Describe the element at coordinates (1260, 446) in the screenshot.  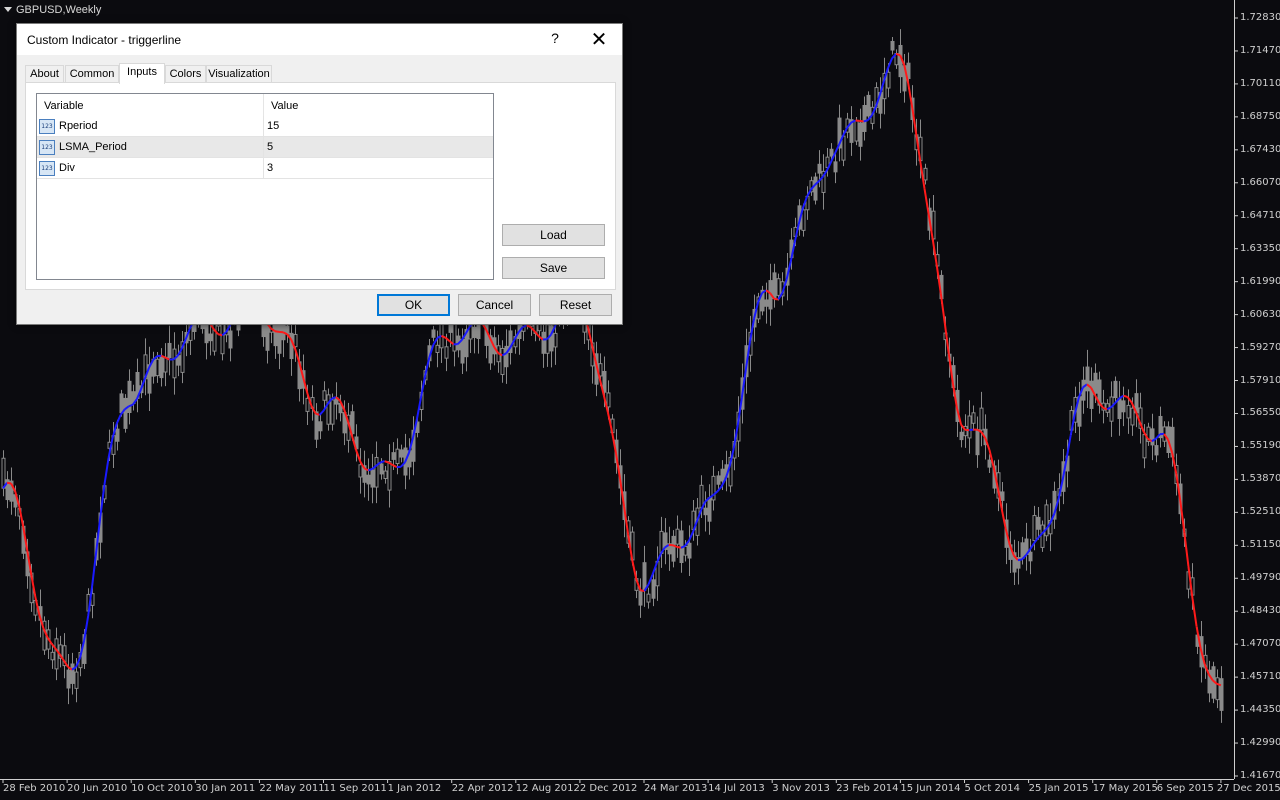
I see `y-tick-label: 1.55190` at that location.